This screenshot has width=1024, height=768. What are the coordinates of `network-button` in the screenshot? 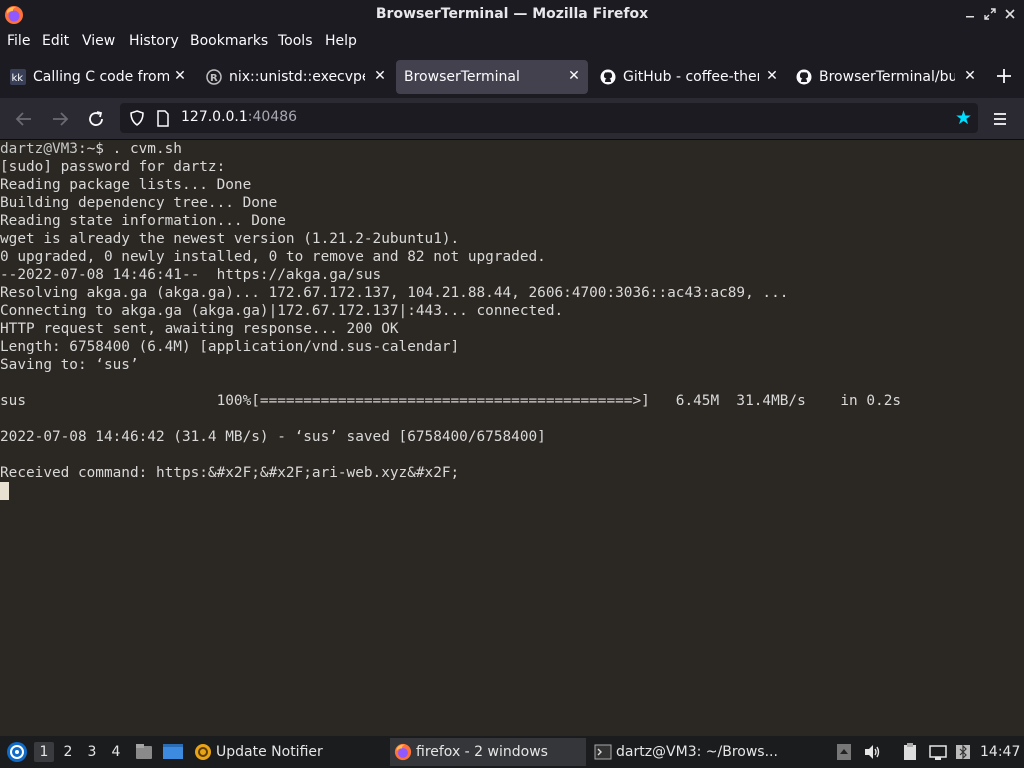 It's located at (938, 752).